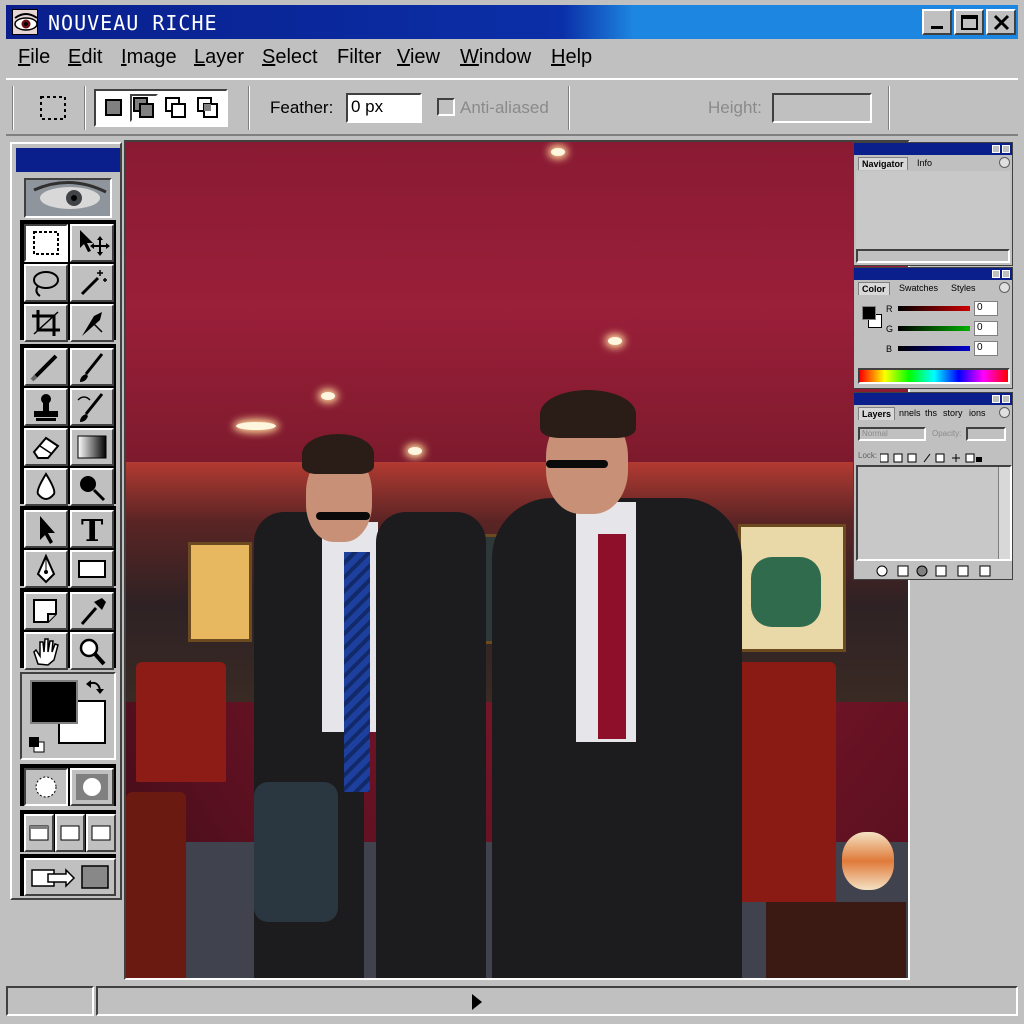 The height and width of the screenshot is (1024, 1024). Describe the element at coordinates (92, 367) in the screenshot. I see `brush-tool` at that location.